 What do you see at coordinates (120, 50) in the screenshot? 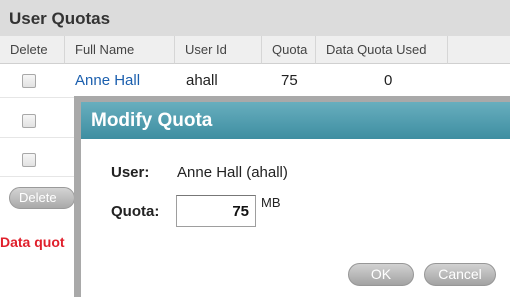
I see `column-header-full-name: Full Name` at bounding box center [120, 50].